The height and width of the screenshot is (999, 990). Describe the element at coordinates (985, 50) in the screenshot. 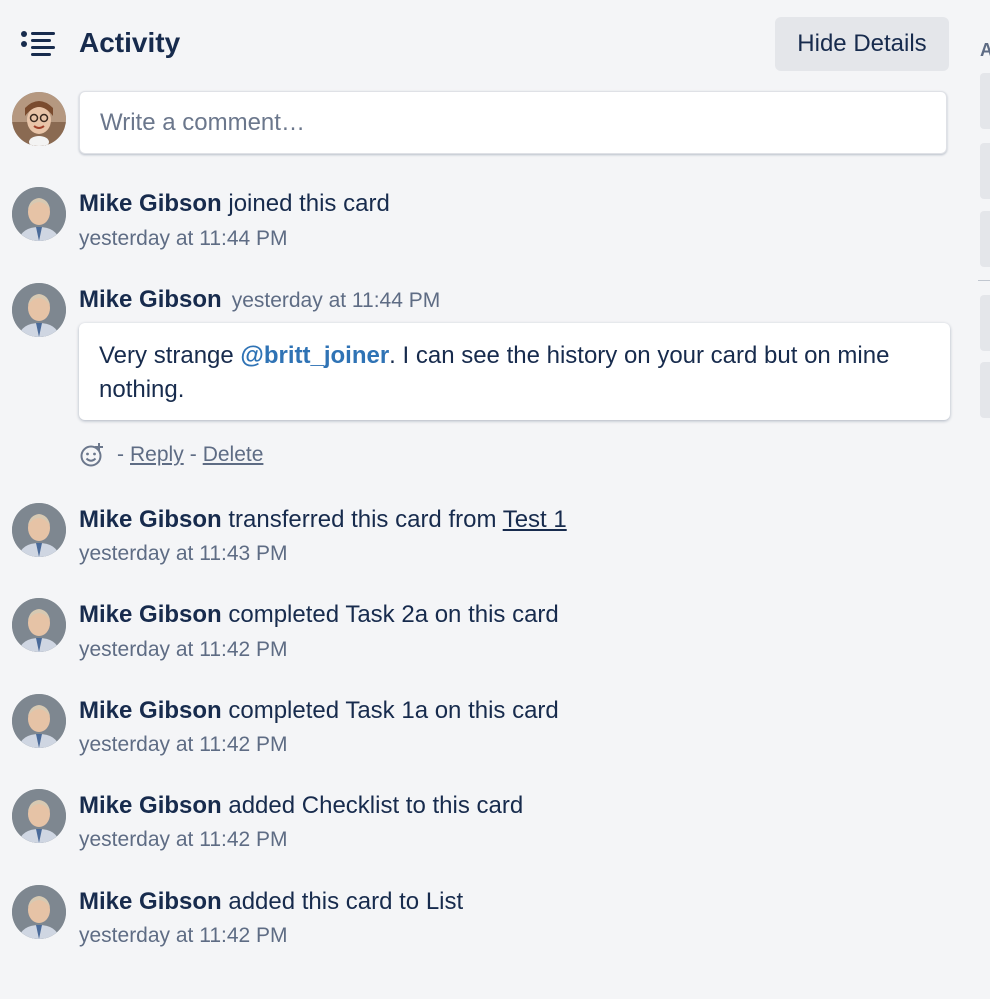

I see `sidebar-heading: A` at that location.